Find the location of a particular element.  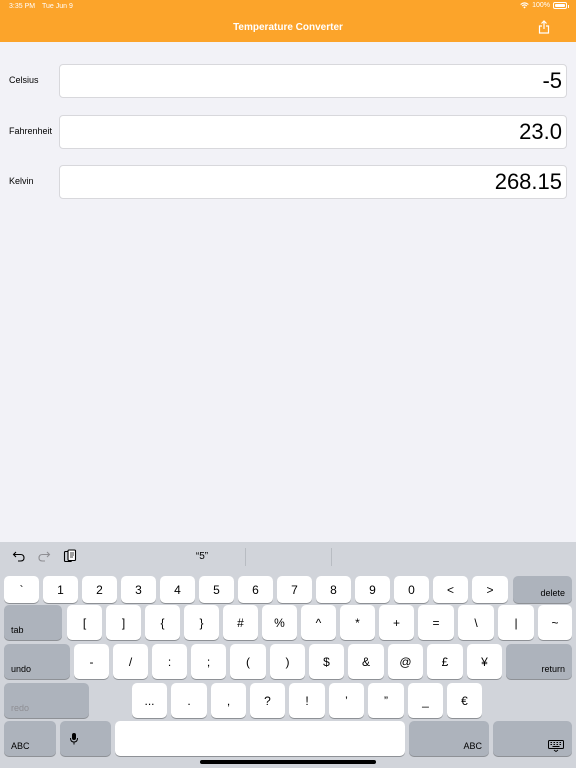

celsius-label: Celsius is located at coordinates (24, 80).